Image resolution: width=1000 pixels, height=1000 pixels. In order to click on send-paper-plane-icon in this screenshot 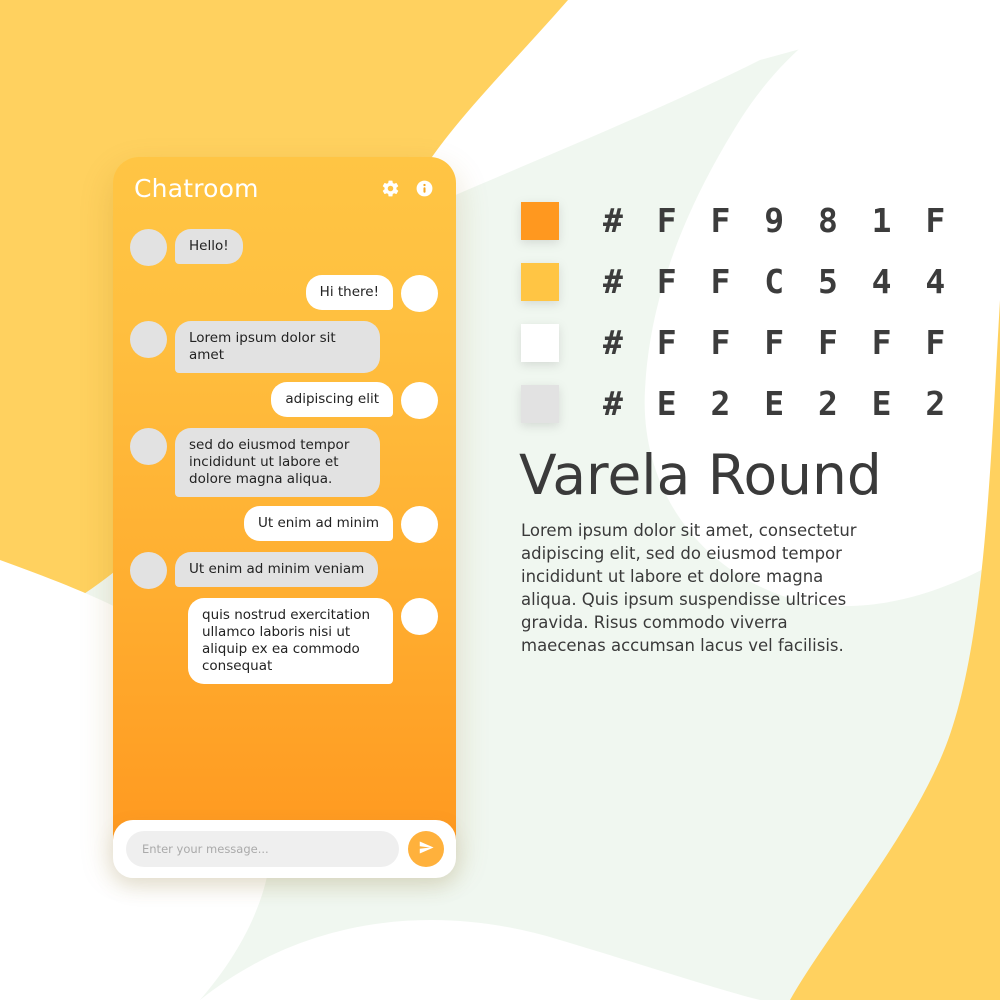, I will do `click(426, 849)`.